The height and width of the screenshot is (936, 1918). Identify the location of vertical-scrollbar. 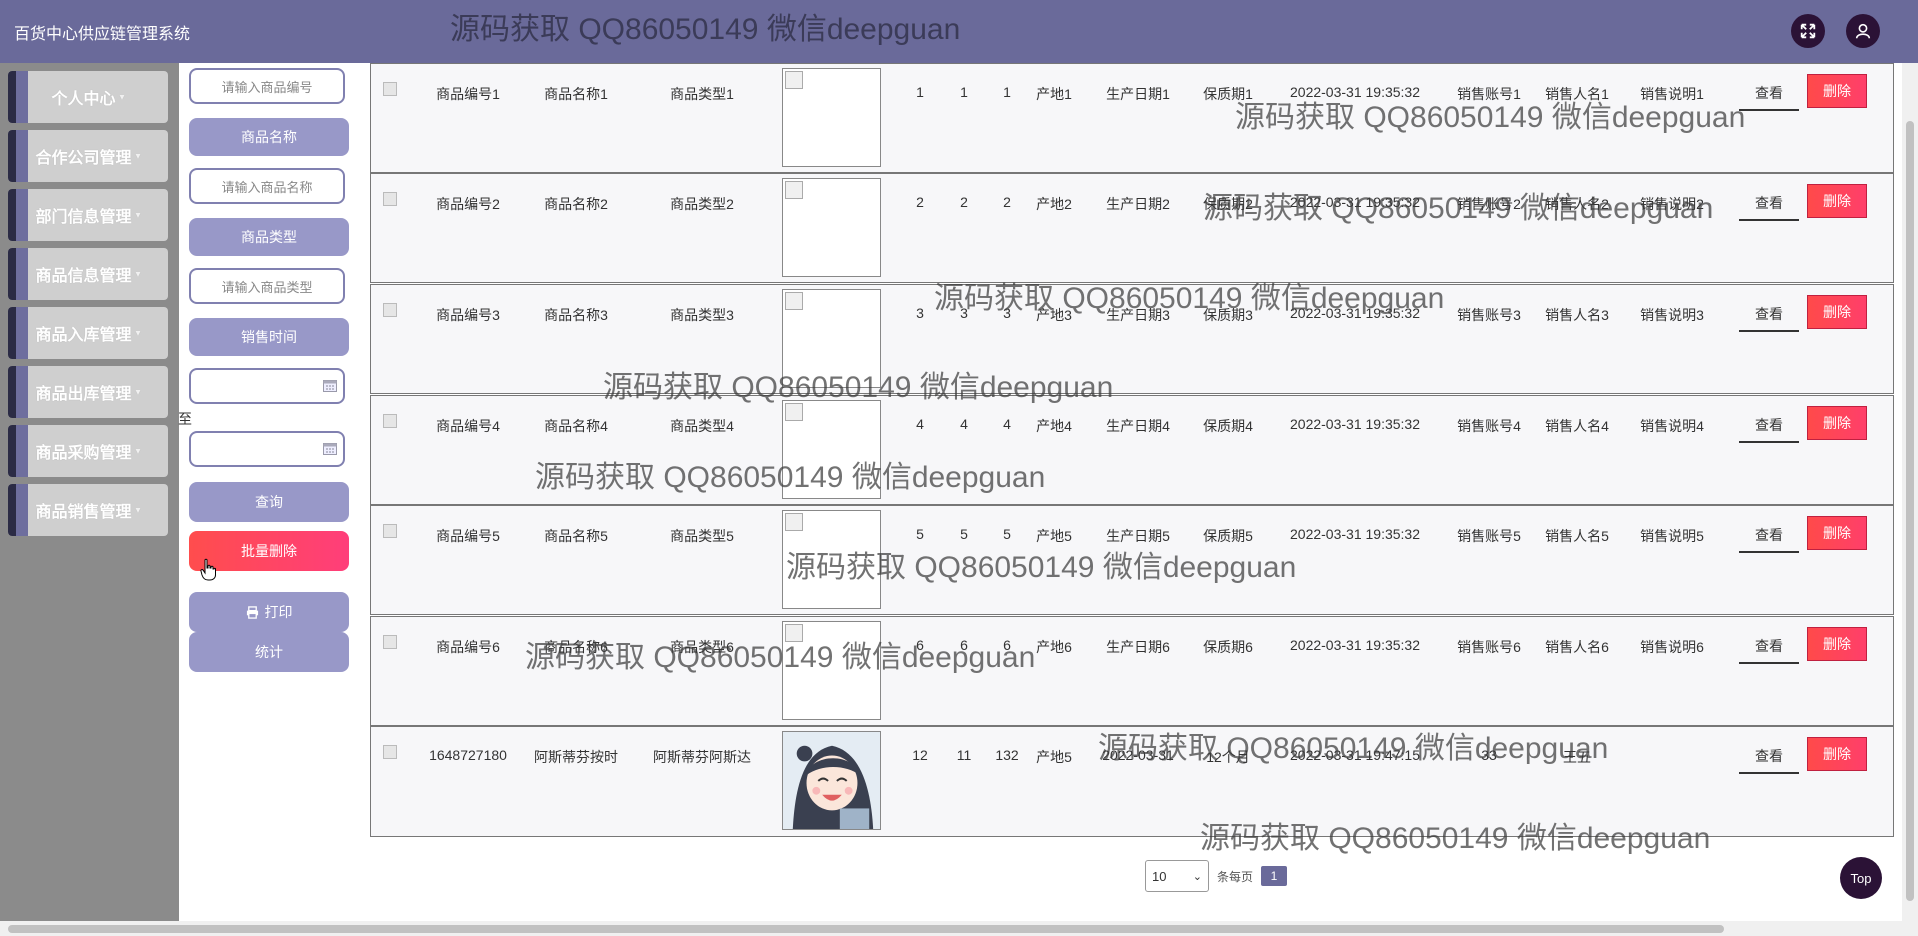
(1910, 492).